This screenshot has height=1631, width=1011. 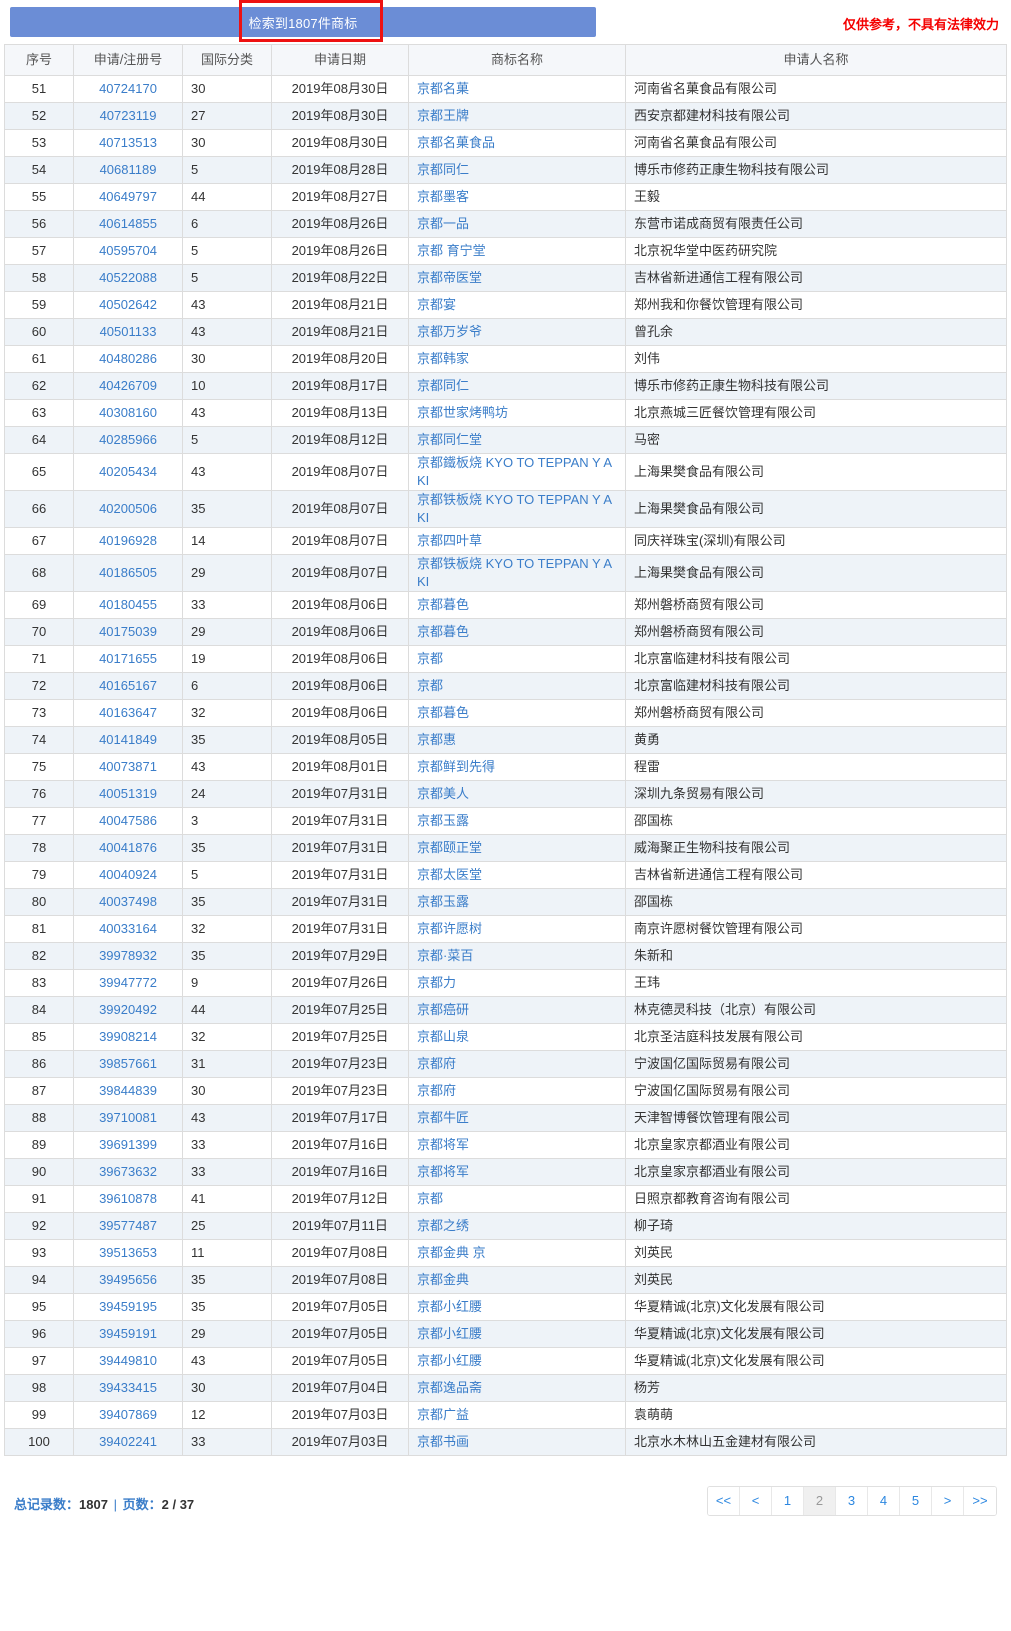 What do you see at coordinates (128, 847) in the screenshot?
I see `regno-link: 40041876` at bounding box center [128, 847].